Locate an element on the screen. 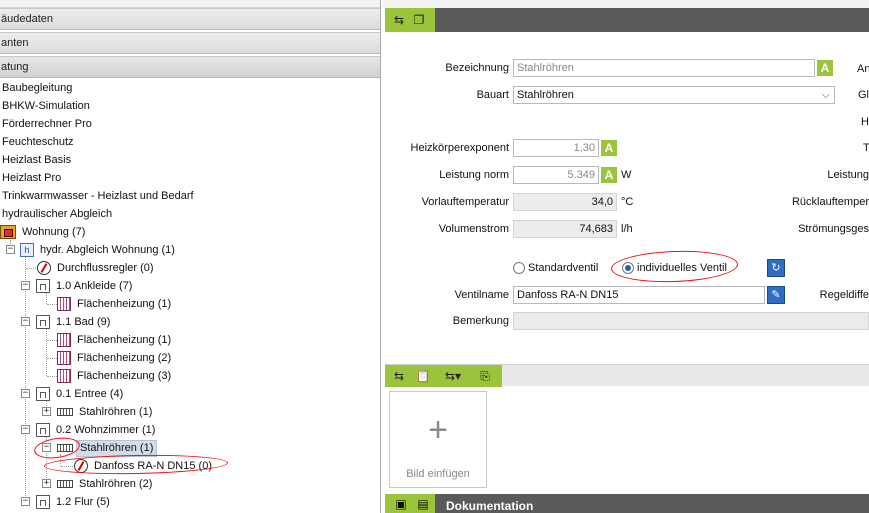  leistung-unit: W is located at coordinates (626, 175).